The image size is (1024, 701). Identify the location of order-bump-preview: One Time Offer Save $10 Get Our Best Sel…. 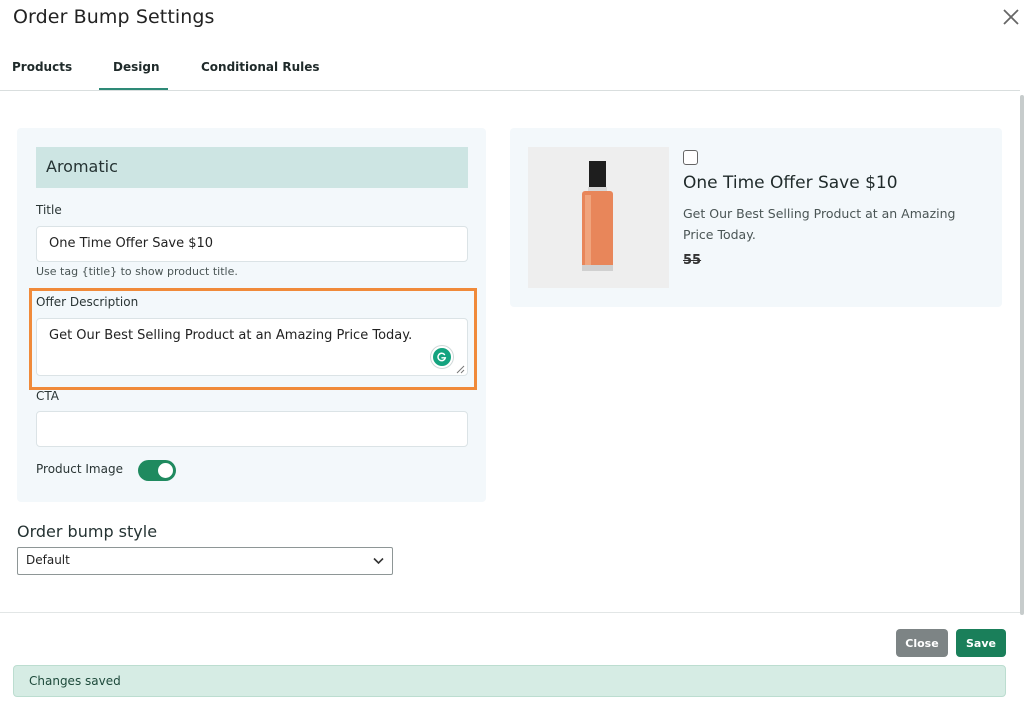
(756, 217).